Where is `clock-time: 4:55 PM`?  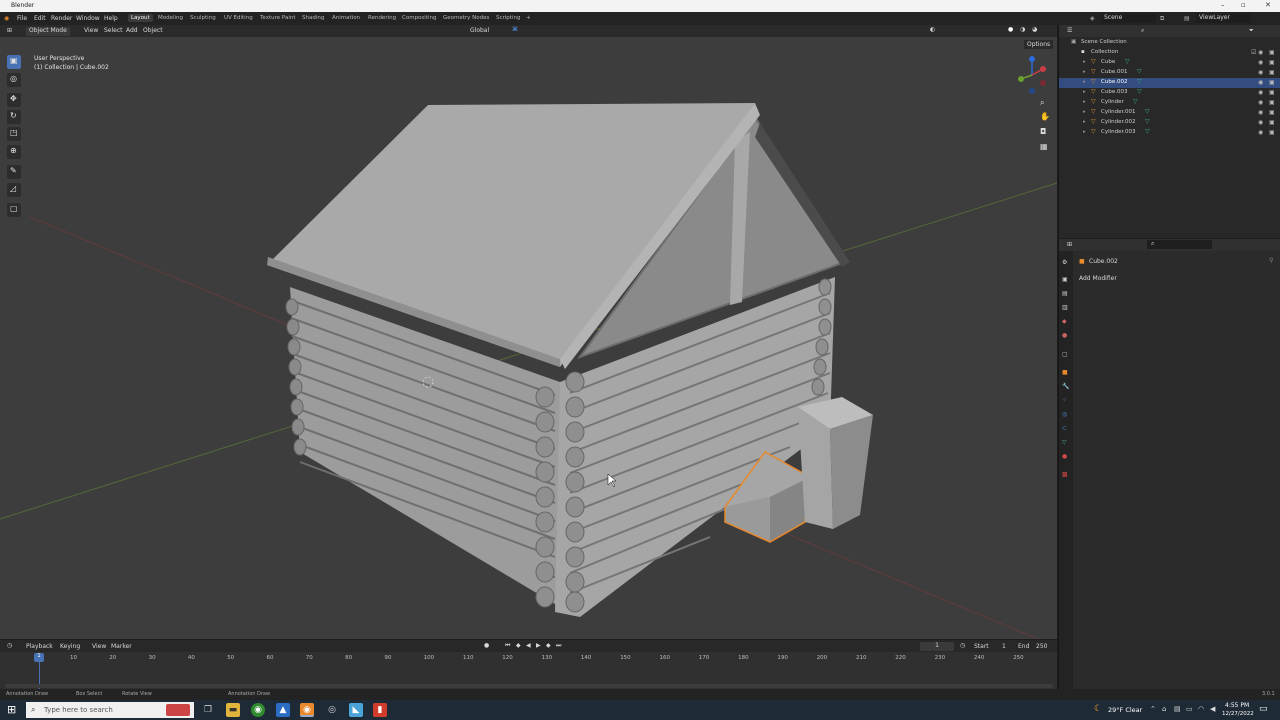 clock-time: 4:55 PM is located at coordinates (1237, 705).